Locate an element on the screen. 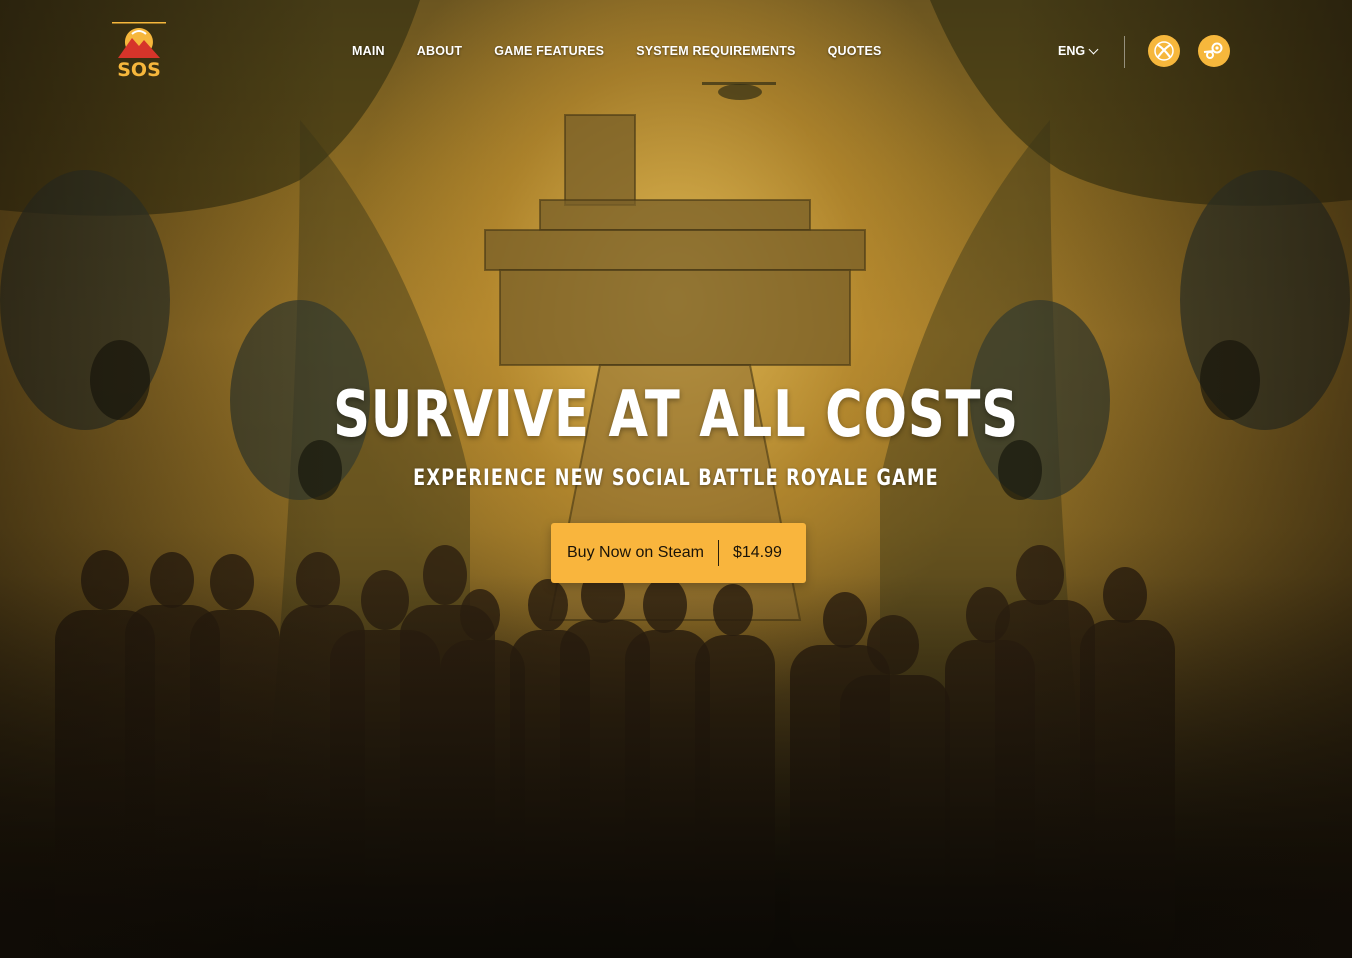  chevron-down-icon is located at coordinates (1093, 49).